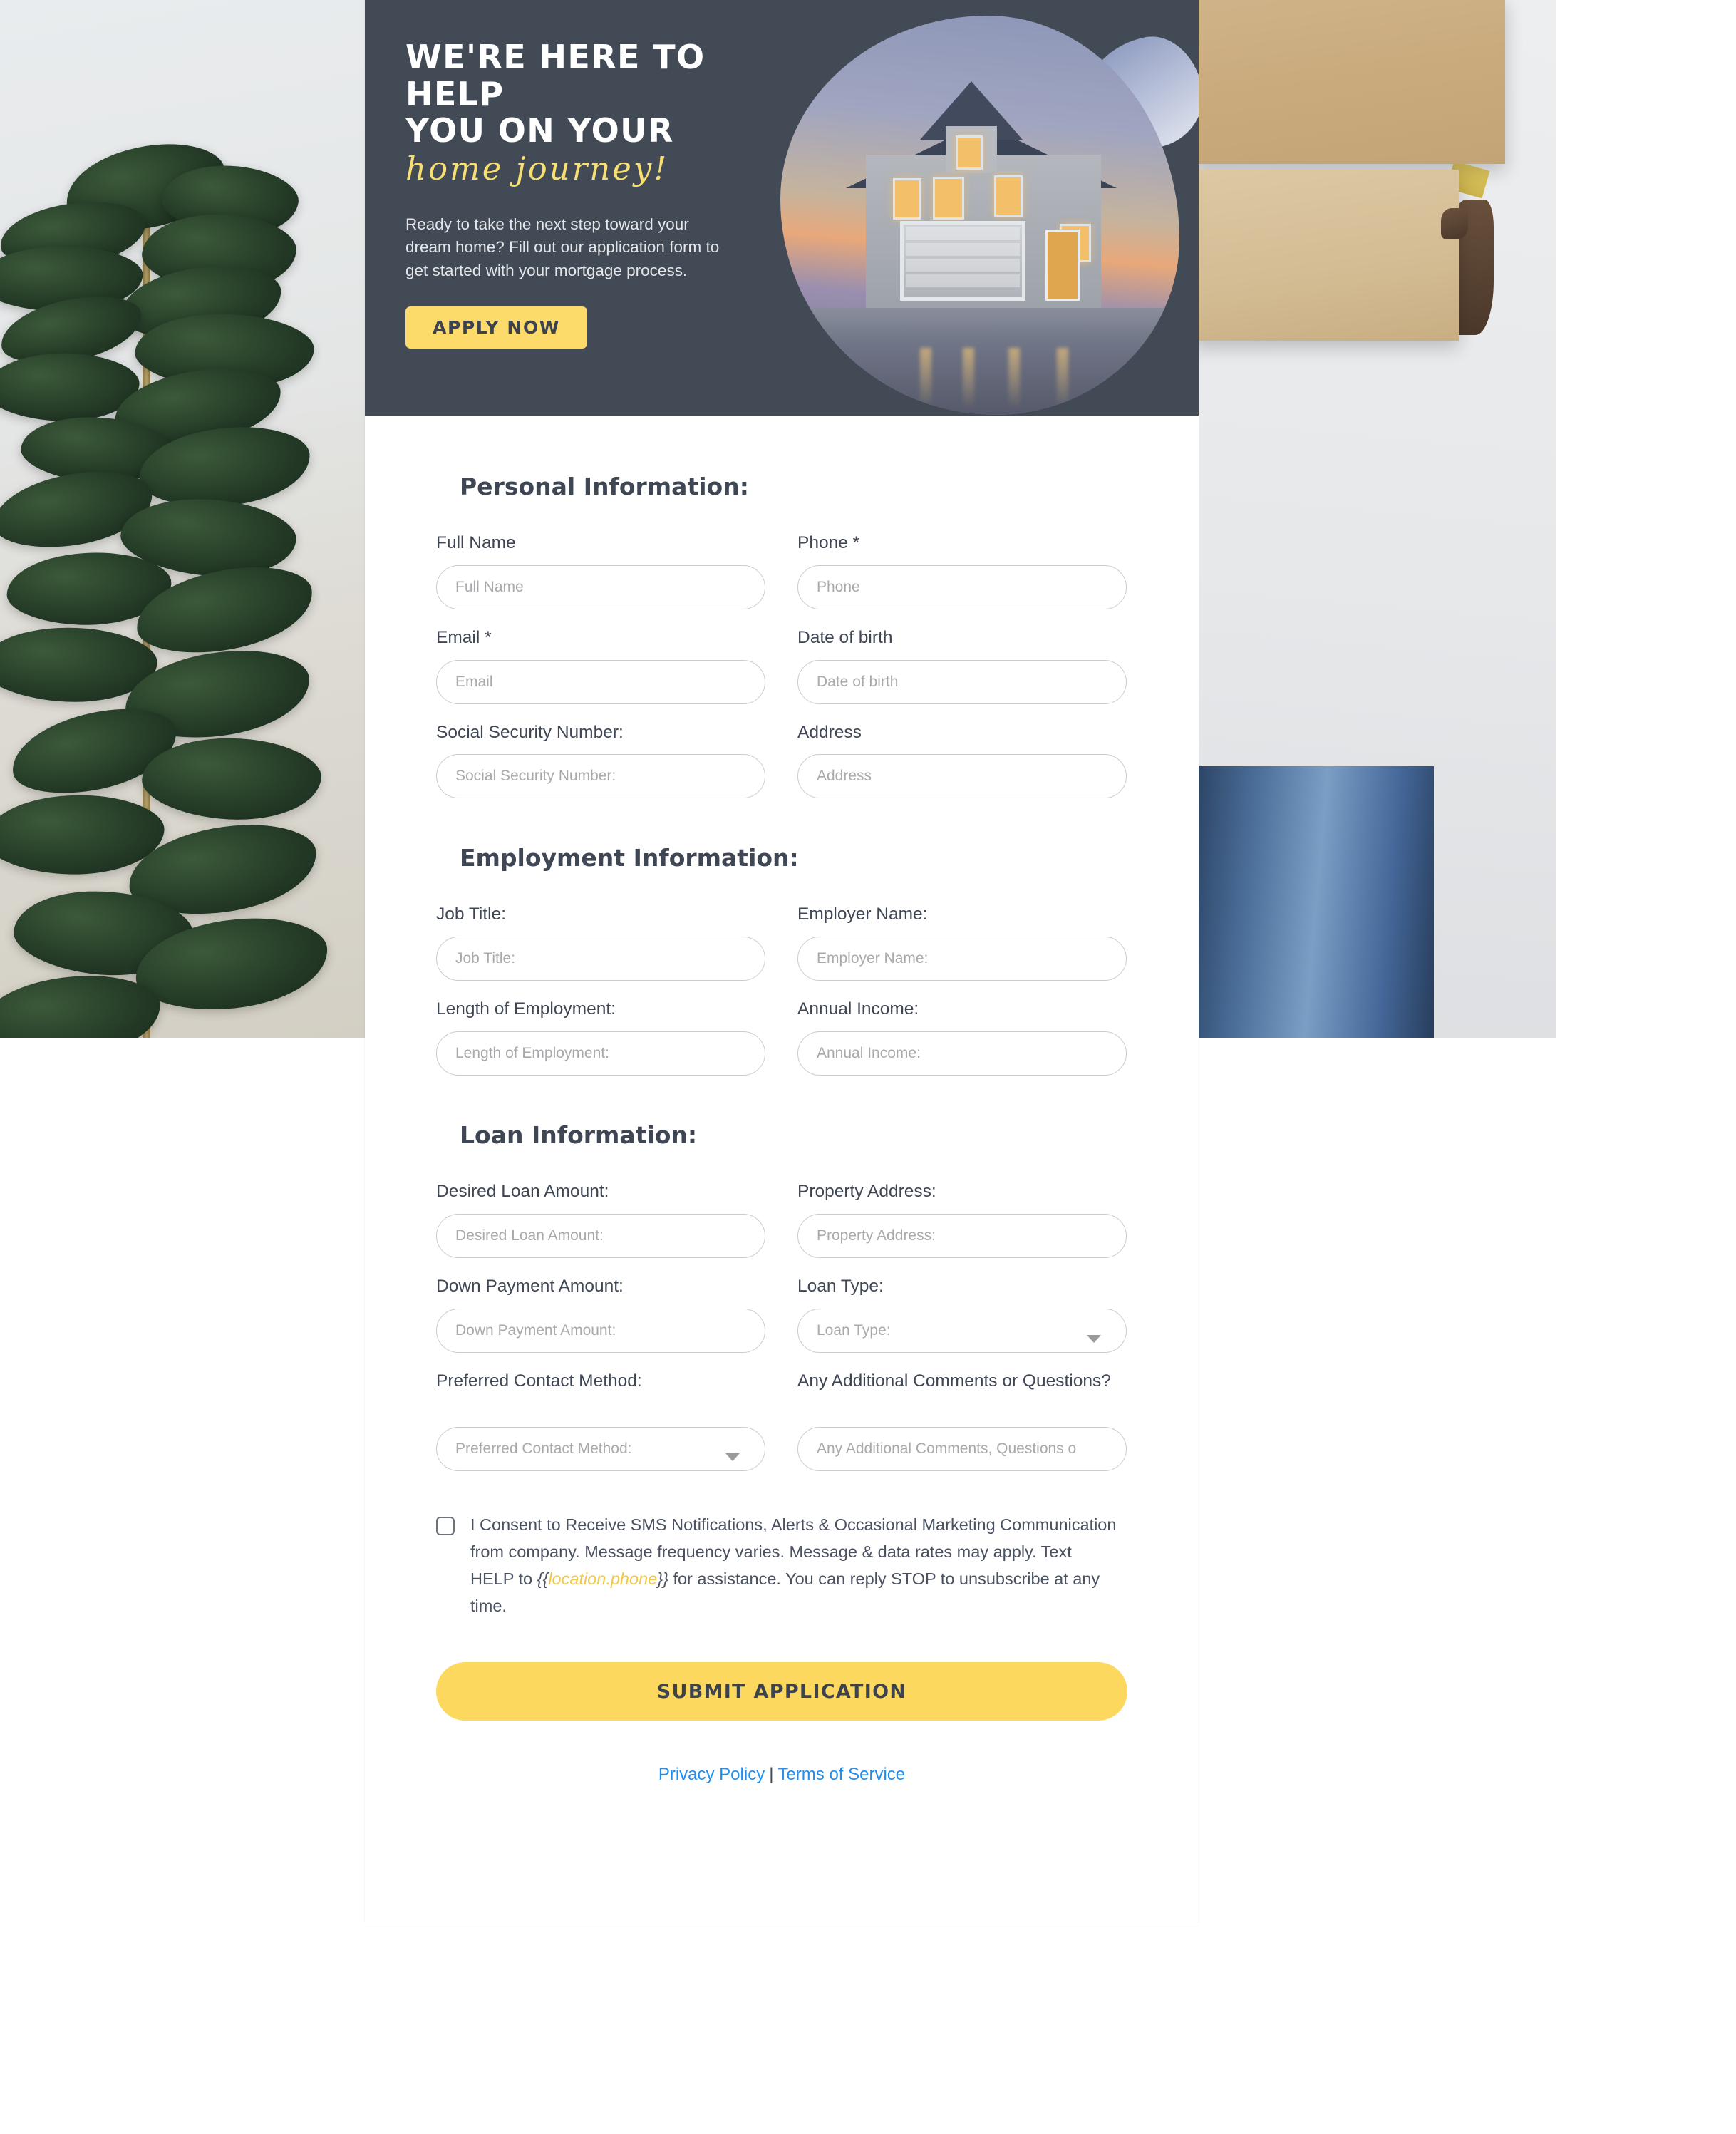 This screenshot has width=1736, height=2134. I want to click on input-phone, so click(962, 587).